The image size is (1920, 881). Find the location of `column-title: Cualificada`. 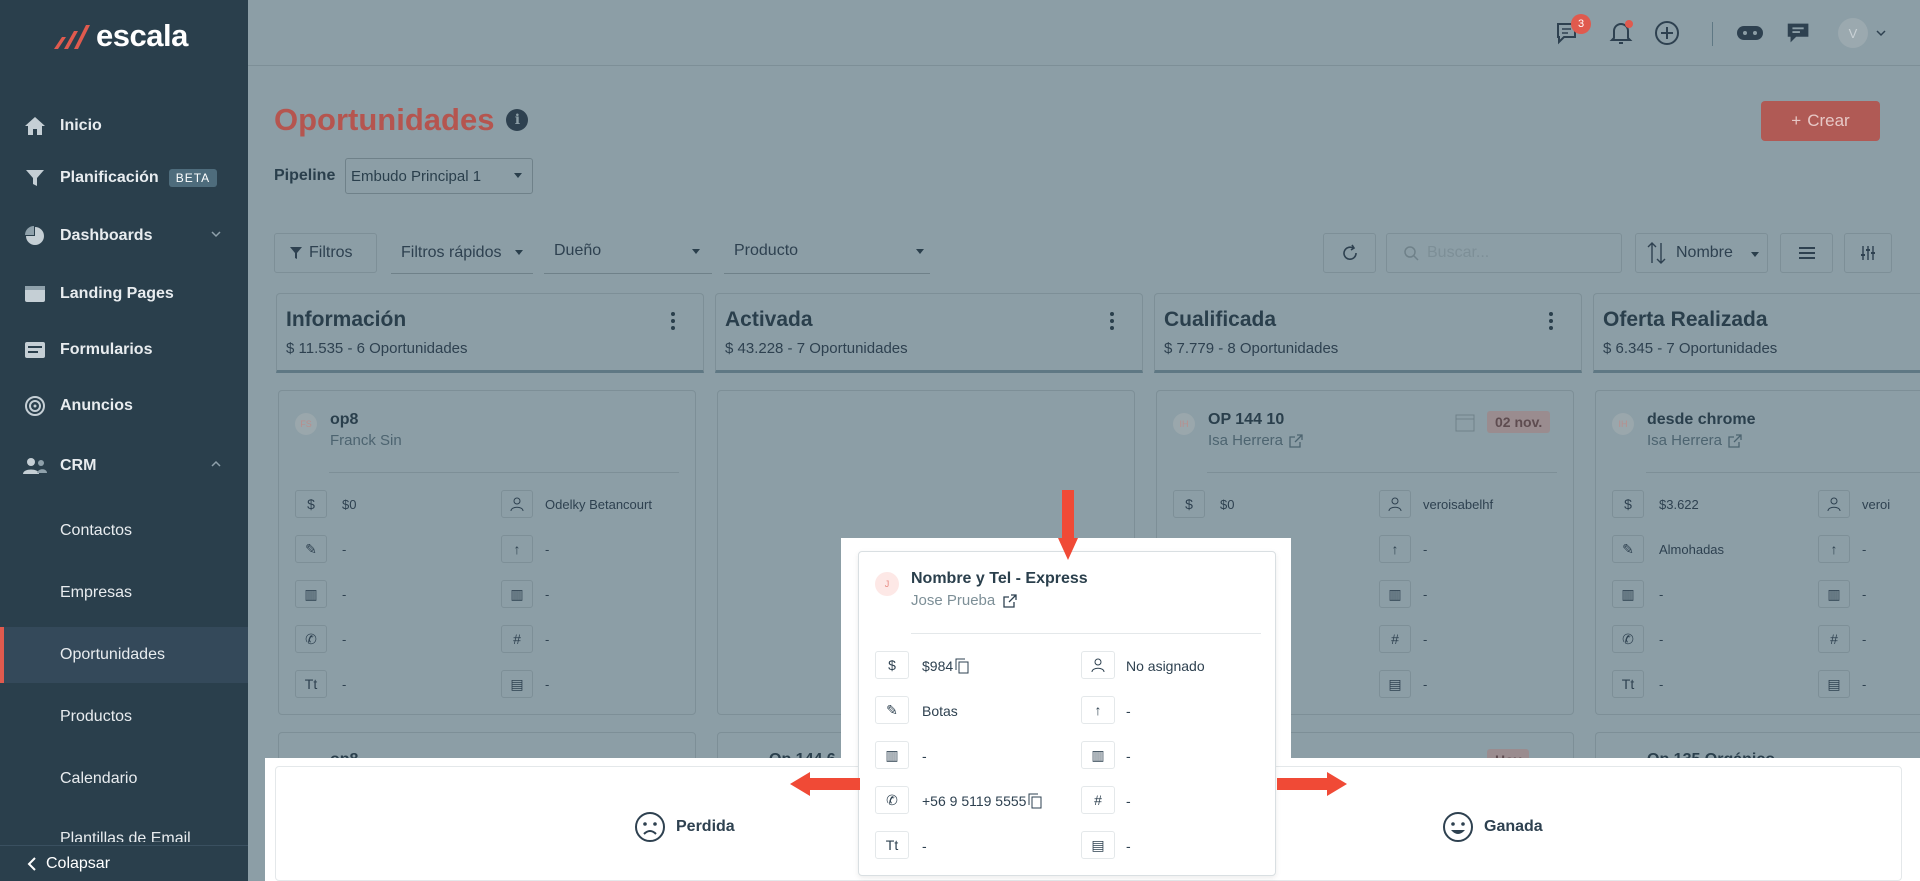

column-title: Cualificada is located at coordinates (1220, 319).